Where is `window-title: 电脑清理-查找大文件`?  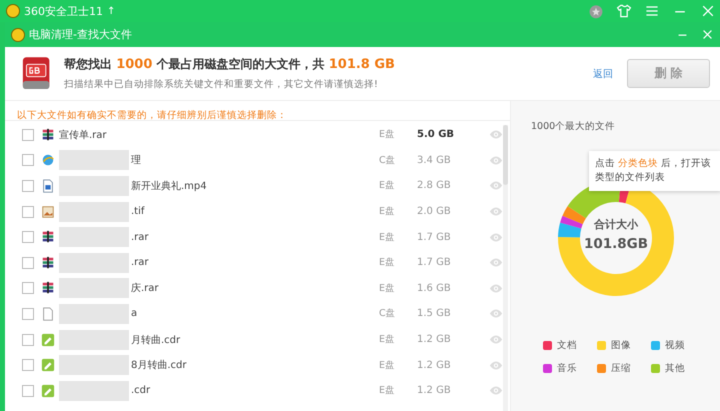
window-title: 电脑清理-查找大文件 is located at coordinates (80, 34).